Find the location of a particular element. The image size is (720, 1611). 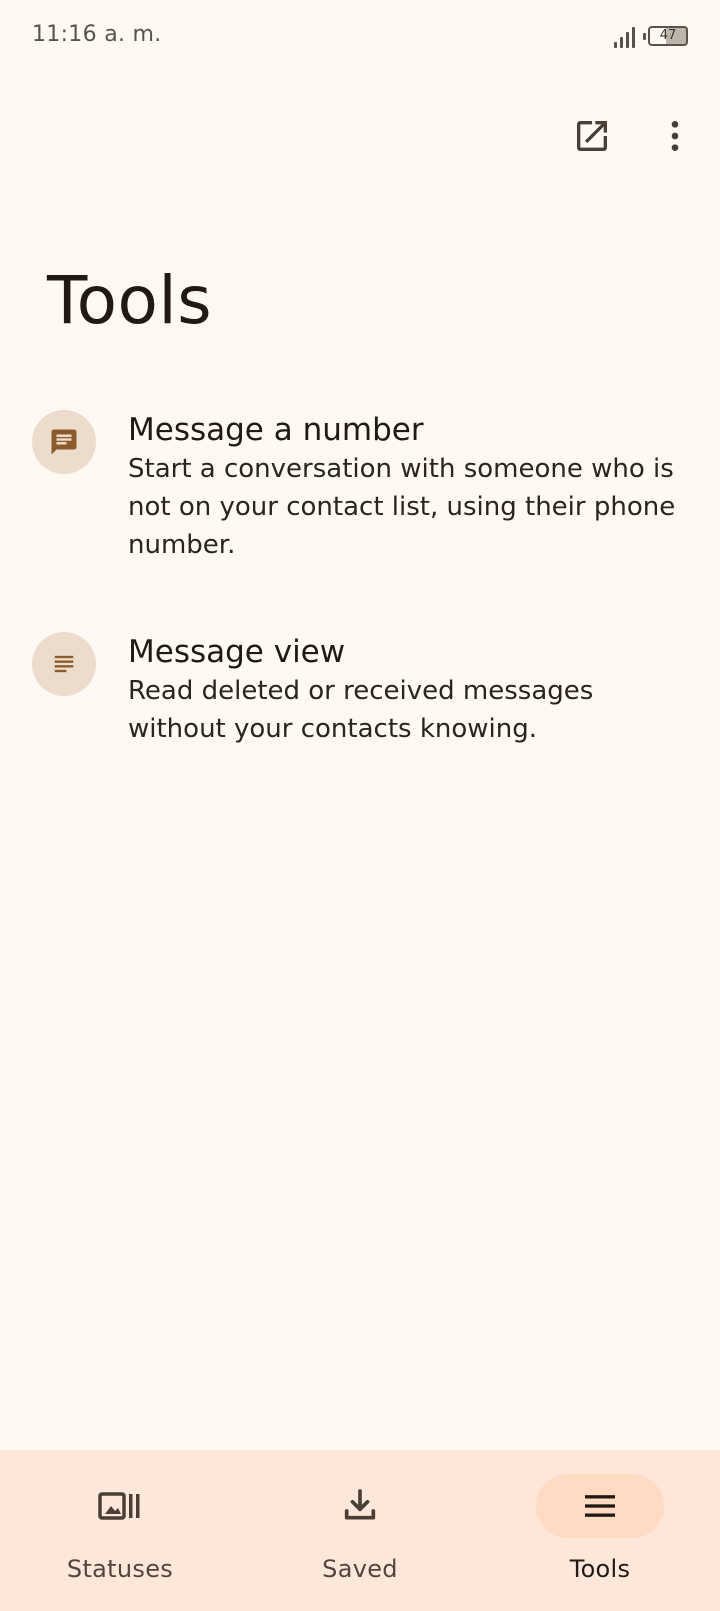

battery-level: 47 is located at coordinates (668, 35).